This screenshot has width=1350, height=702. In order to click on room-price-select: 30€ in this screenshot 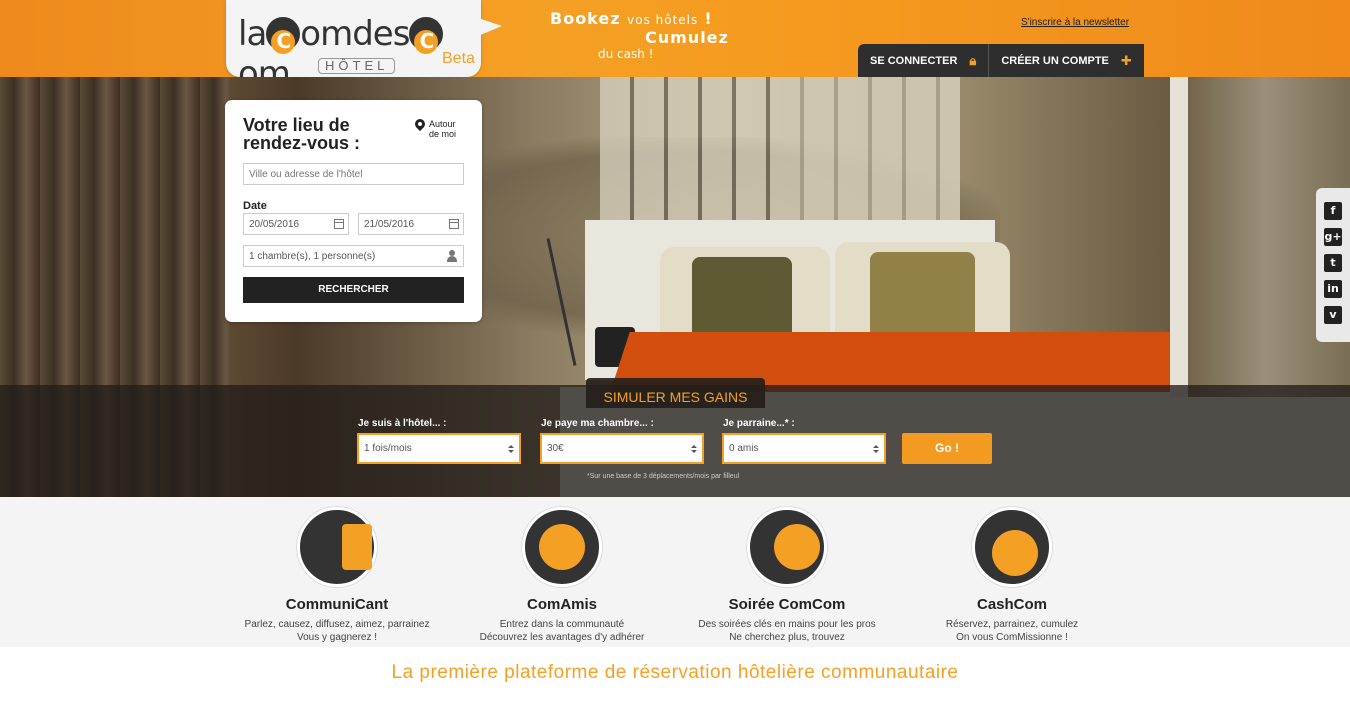, I will do `click(622, 448)`.